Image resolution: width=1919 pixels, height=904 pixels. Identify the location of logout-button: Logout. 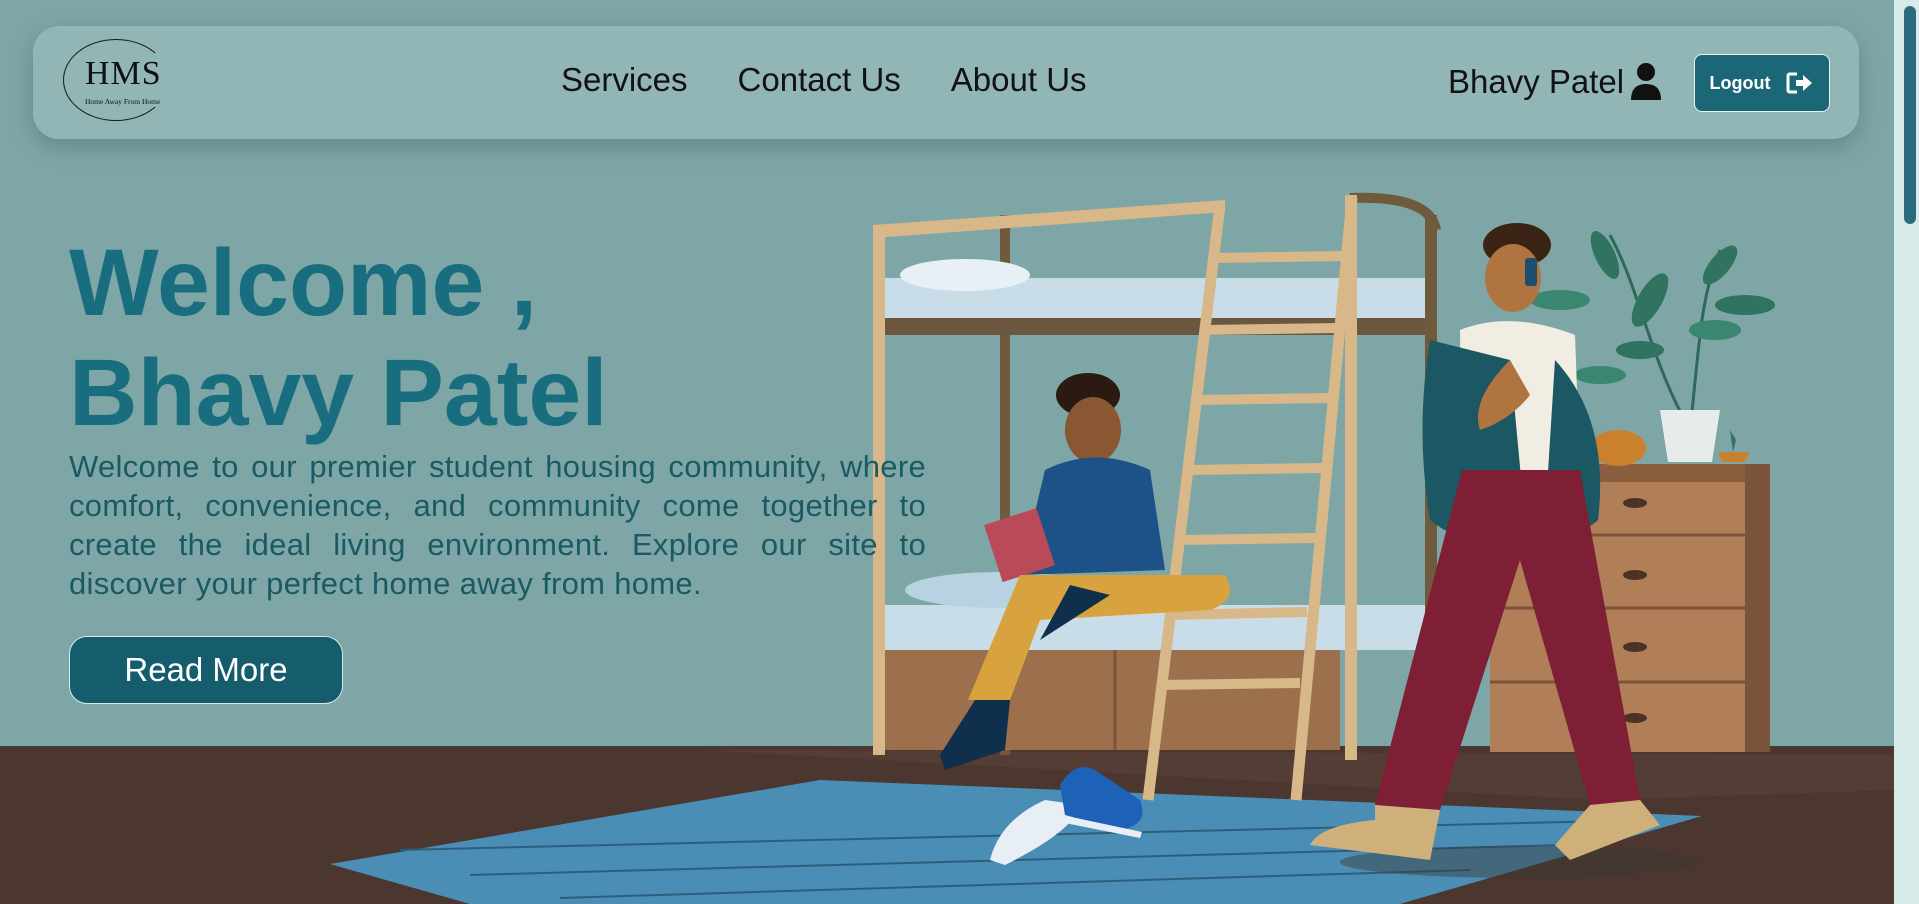
(1762, 83).